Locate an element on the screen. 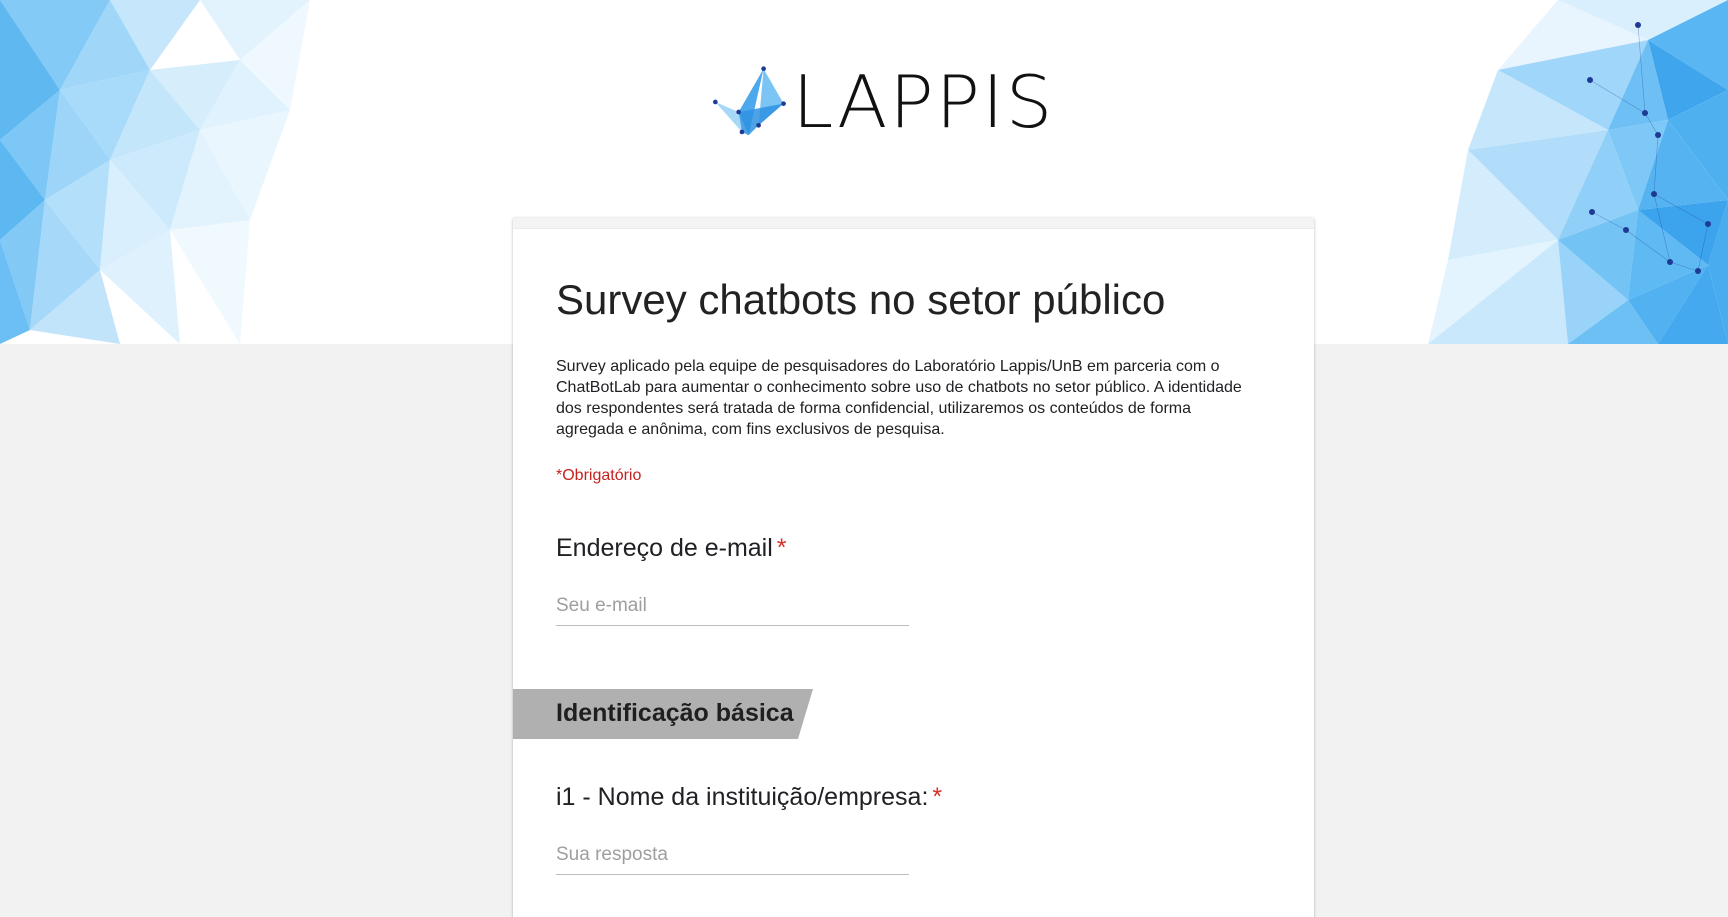 This screenshot has width=1728, height=917. email-question-label: Endereço de e-mail * is located at coordinates (732, 548).